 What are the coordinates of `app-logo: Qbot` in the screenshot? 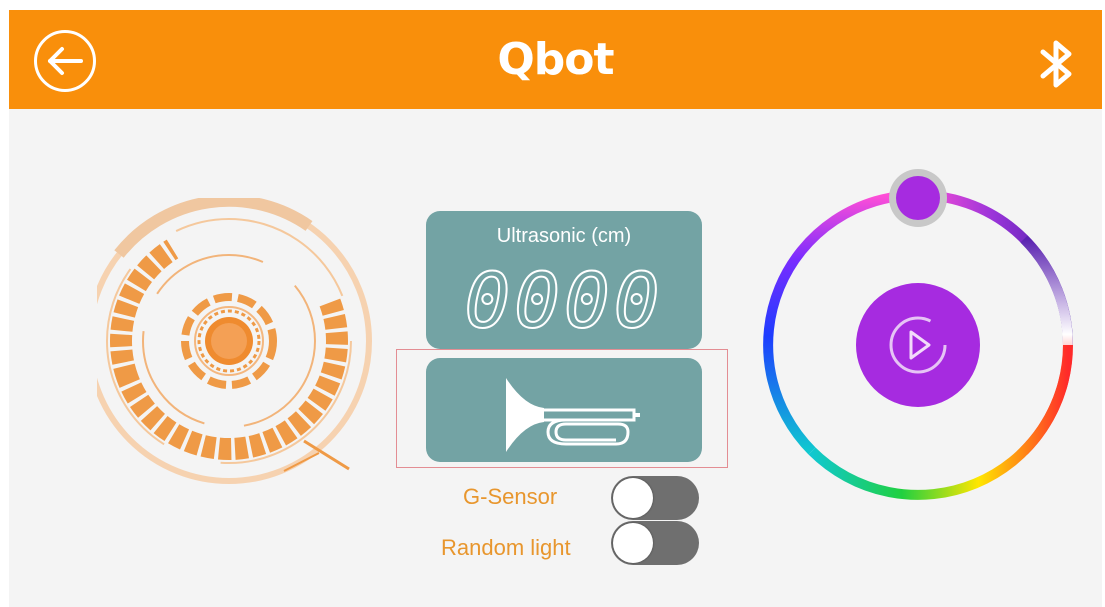 It's located at (555, 59).